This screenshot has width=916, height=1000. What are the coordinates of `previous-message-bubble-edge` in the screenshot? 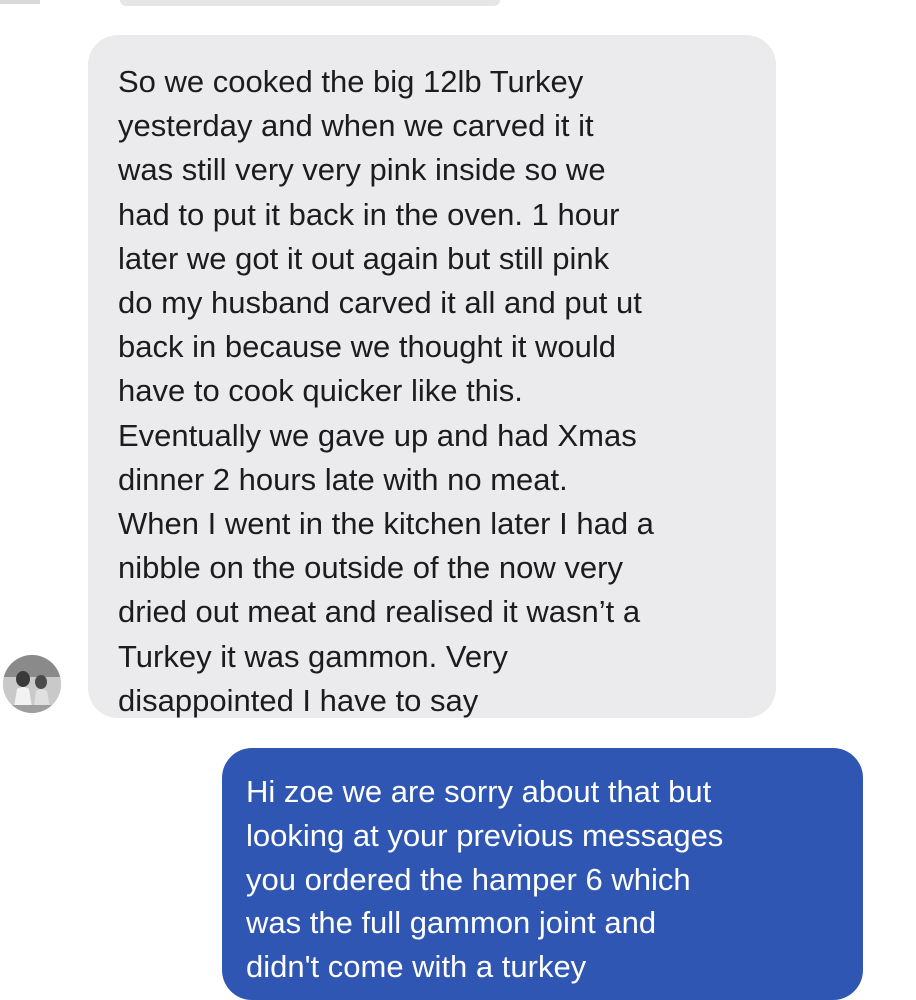 It's located at (310, 3).